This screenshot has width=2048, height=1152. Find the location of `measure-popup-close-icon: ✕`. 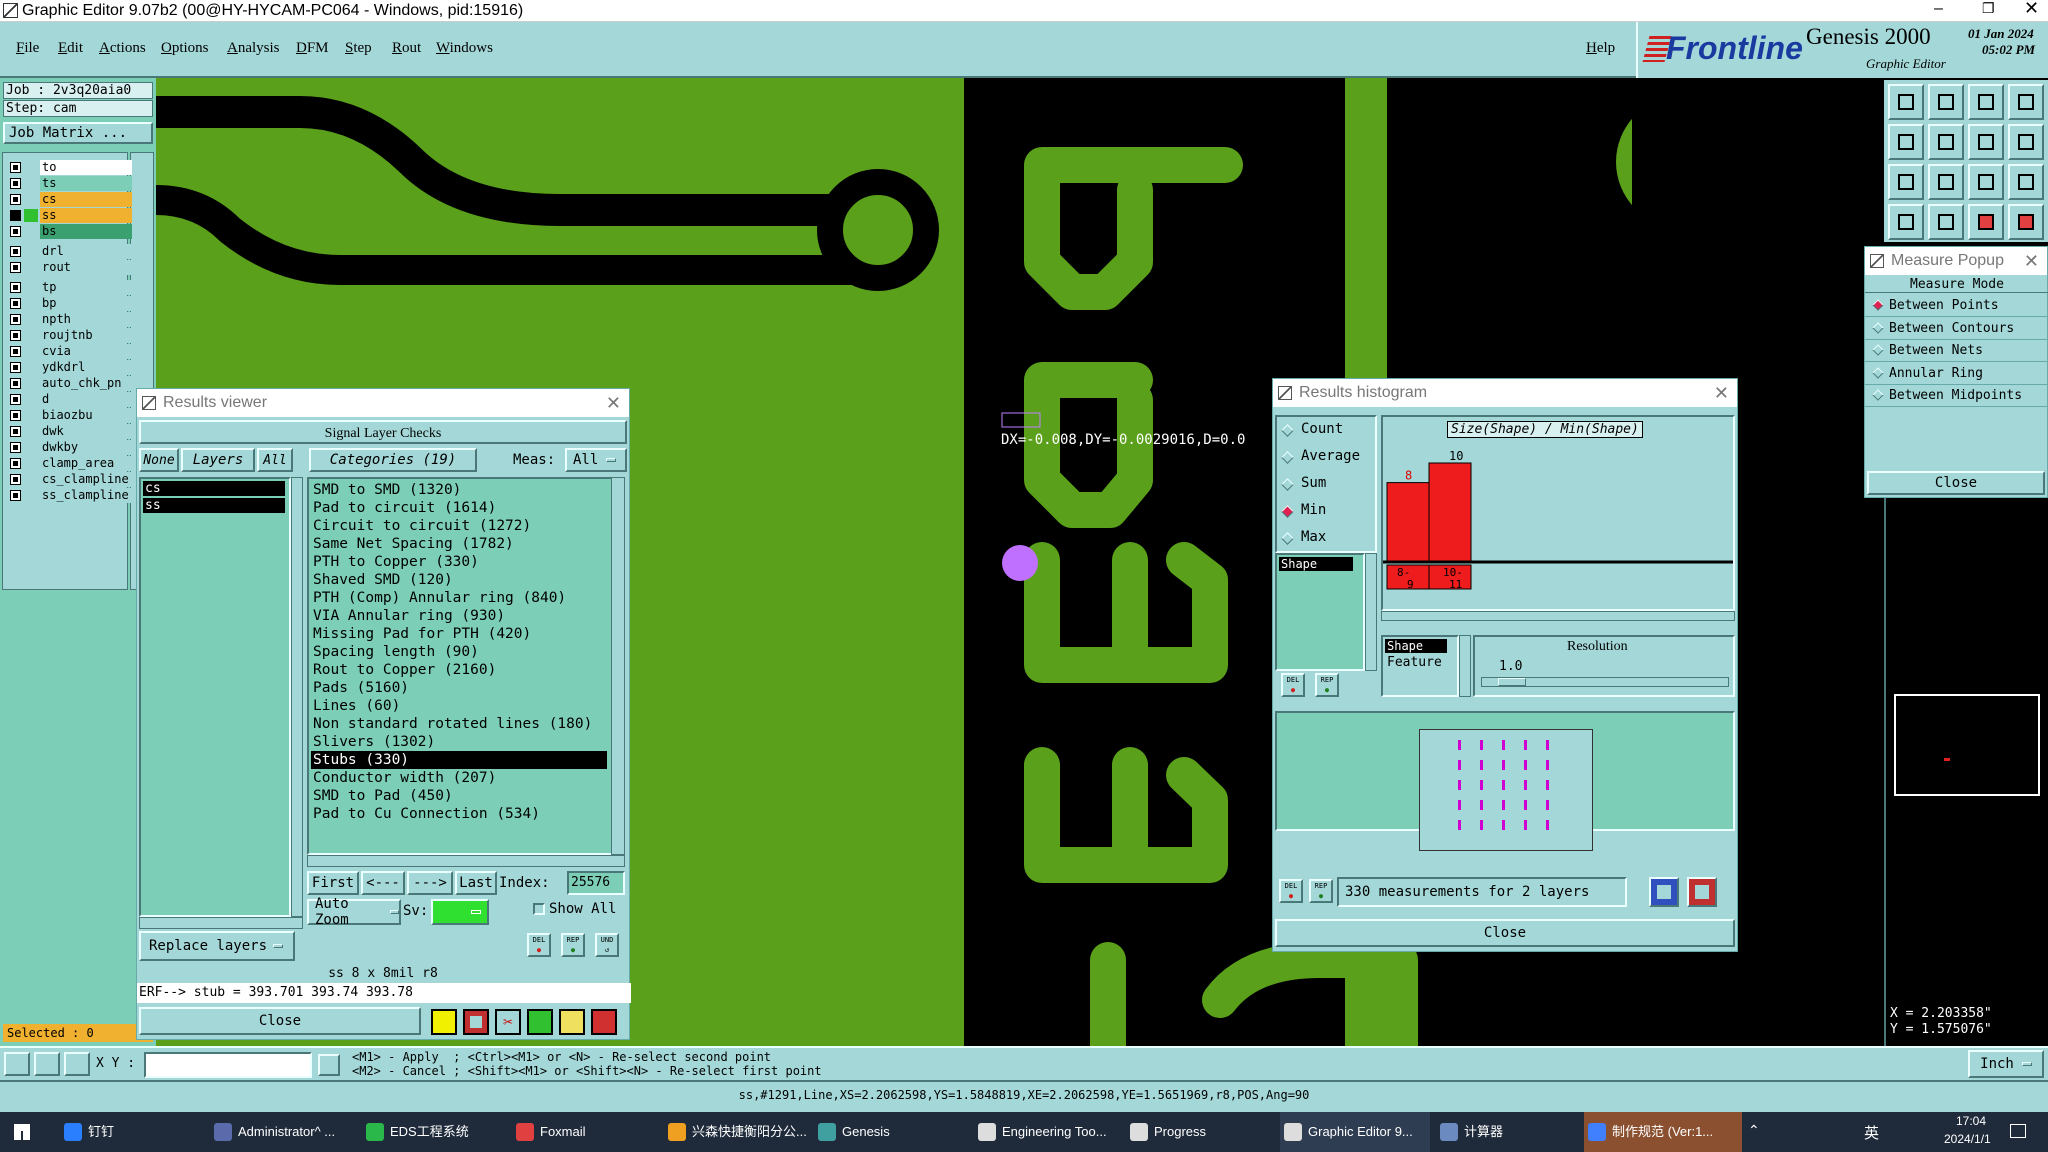

measure-popup-close-icon: ✕ is located at coordinates (2031, 261).